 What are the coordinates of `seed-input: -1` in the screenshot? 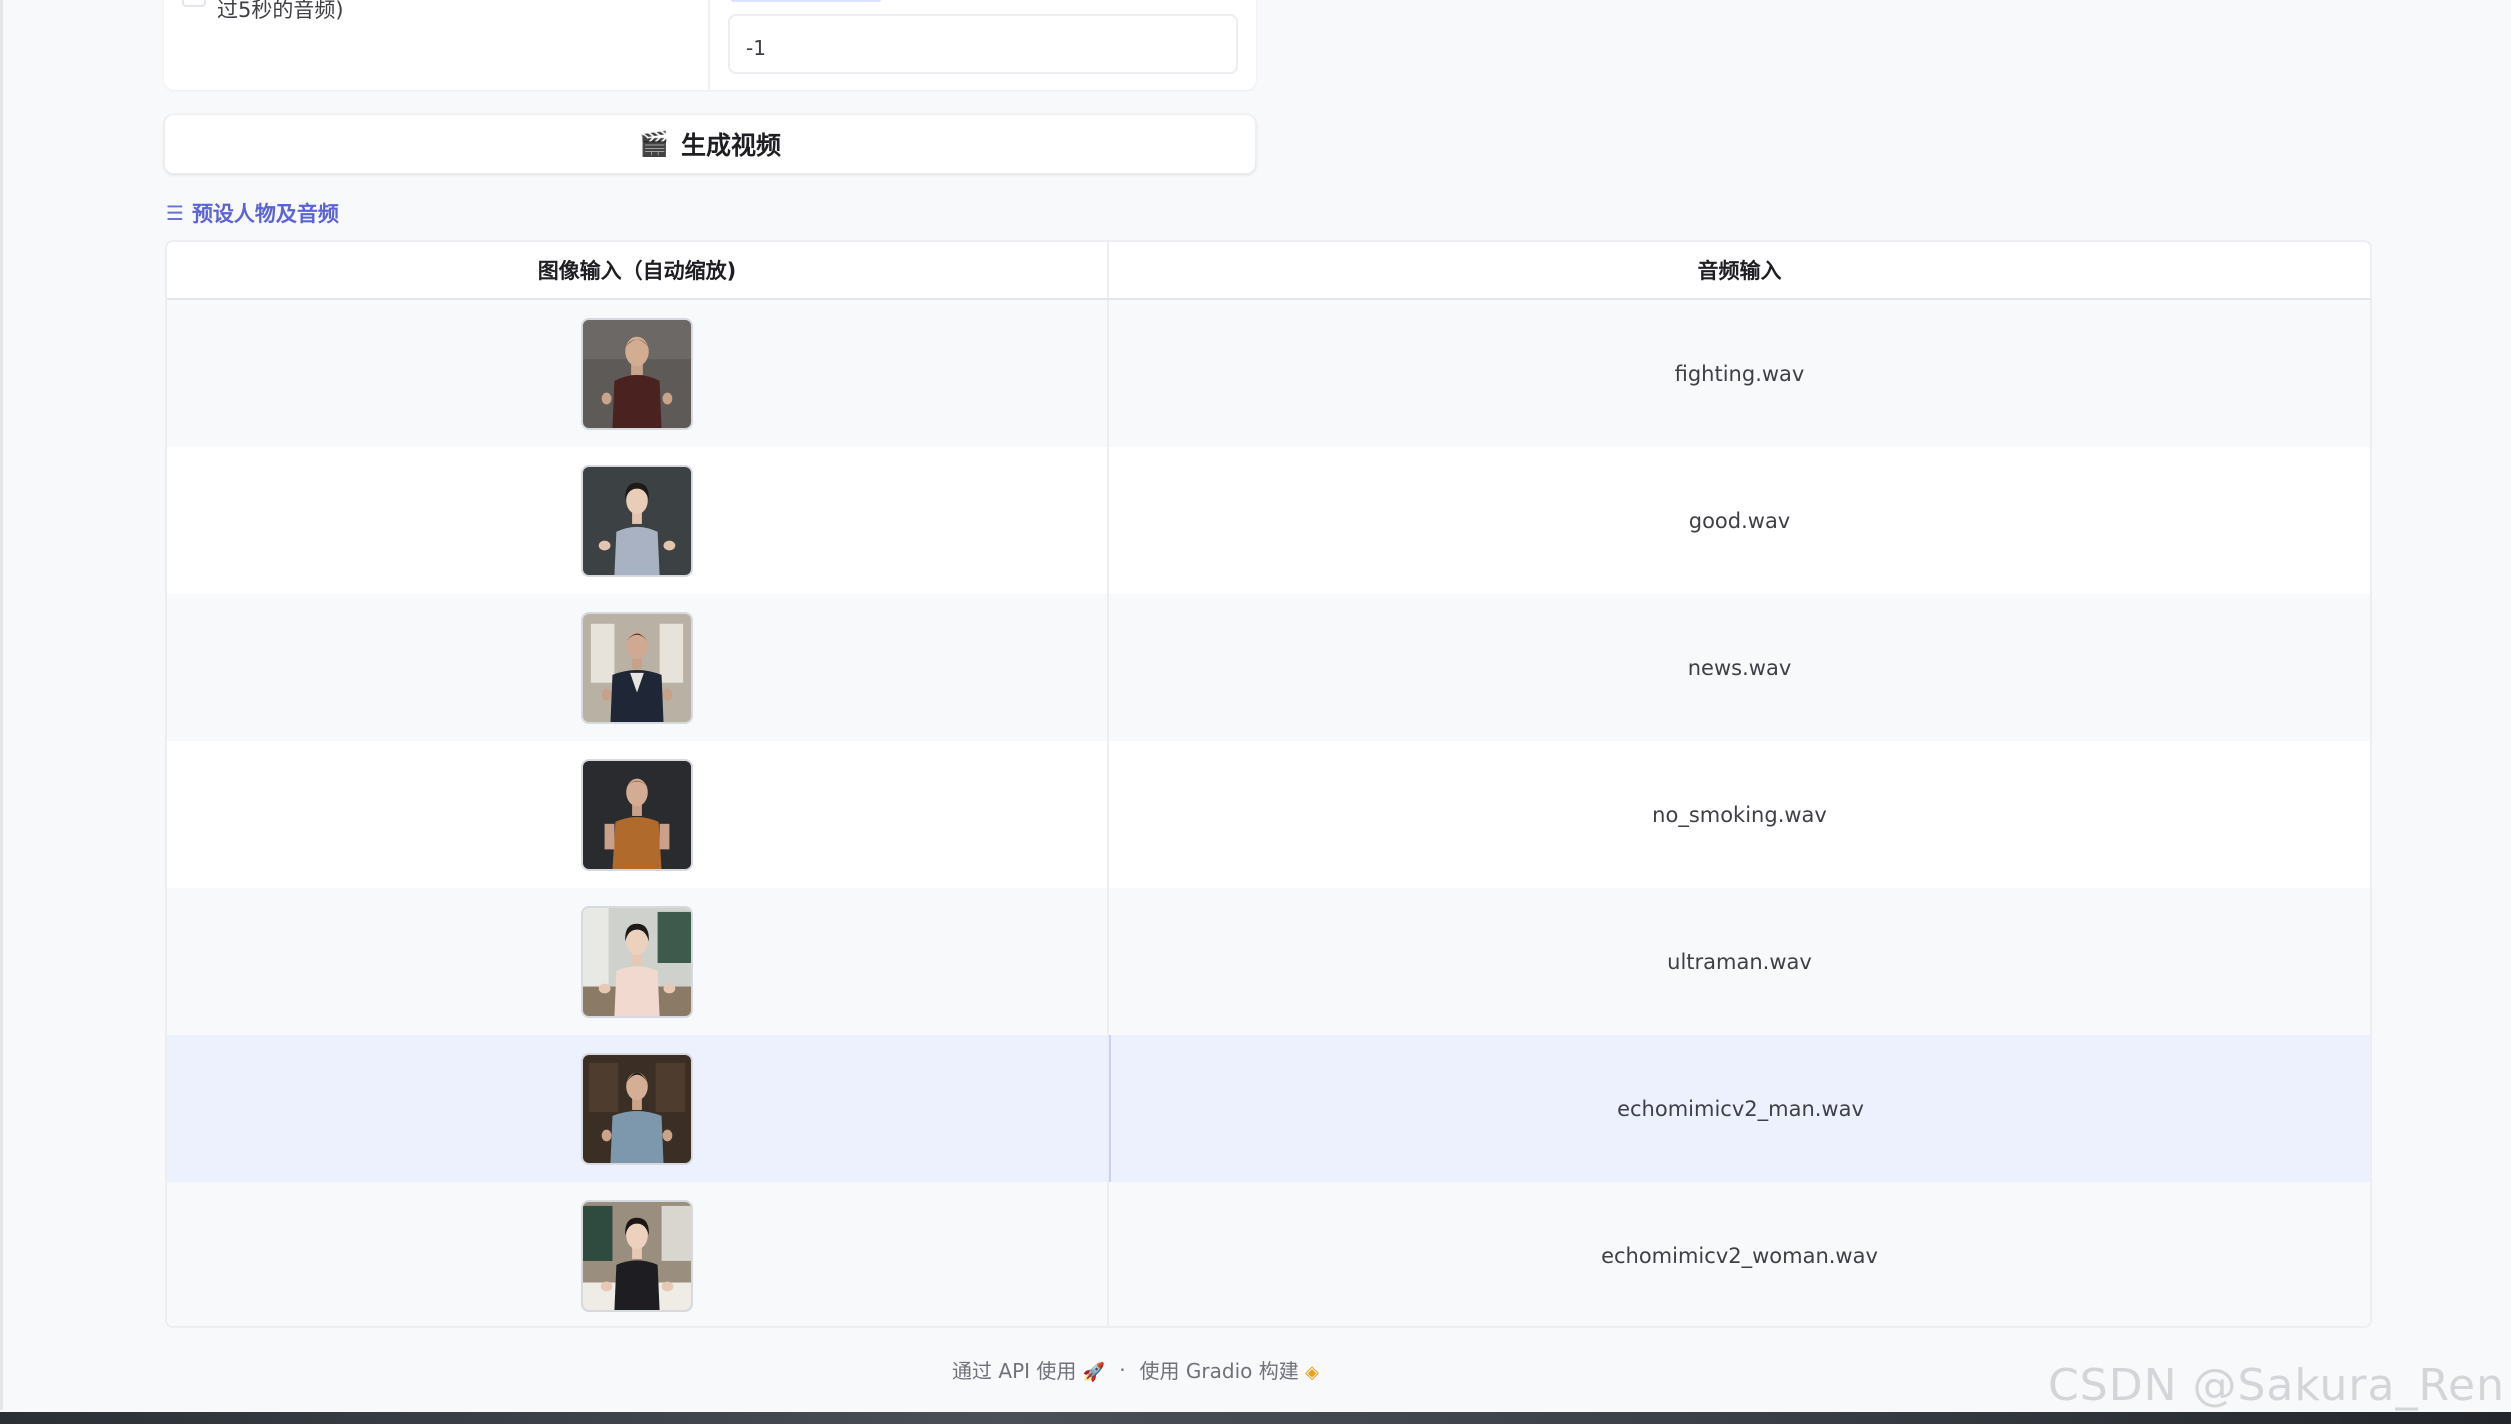 It's located at (983, 44).